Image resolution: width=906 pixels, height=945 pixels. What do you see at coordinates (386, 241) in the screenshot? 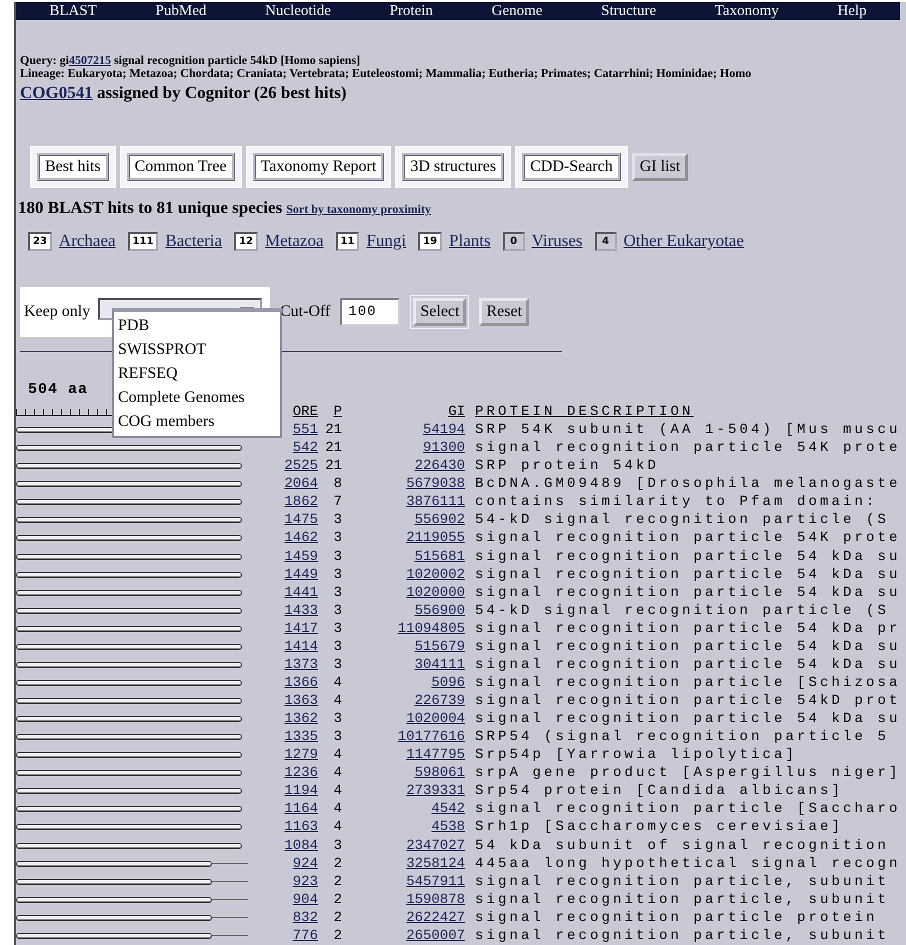
I see `taxon-link: Fungi` at bounding box center [386, 241].